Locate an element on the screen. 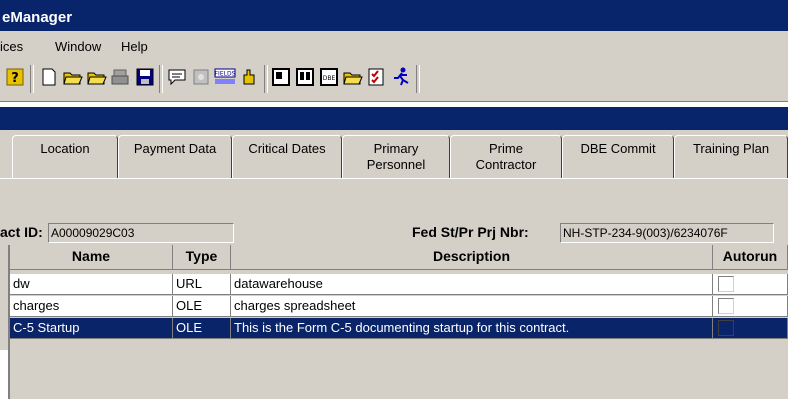  comment-icon is located at coordinates (177, 77).